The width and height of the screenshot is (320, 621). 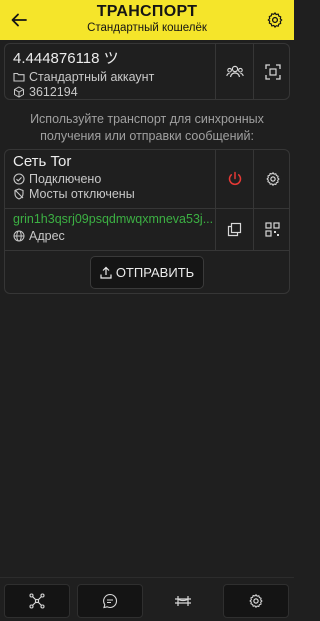 I want to click on send-button: ОТПРАВИТЬ, so click(x=147, y=272).